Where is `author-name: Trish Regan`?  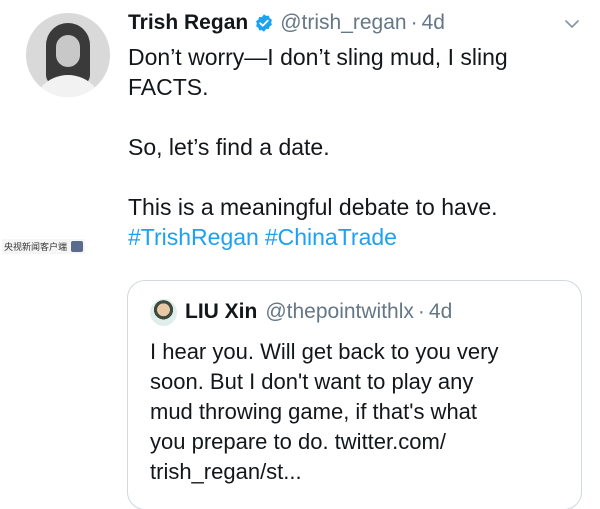
author-name: Trish Regan is located at coordinates (188, 23).